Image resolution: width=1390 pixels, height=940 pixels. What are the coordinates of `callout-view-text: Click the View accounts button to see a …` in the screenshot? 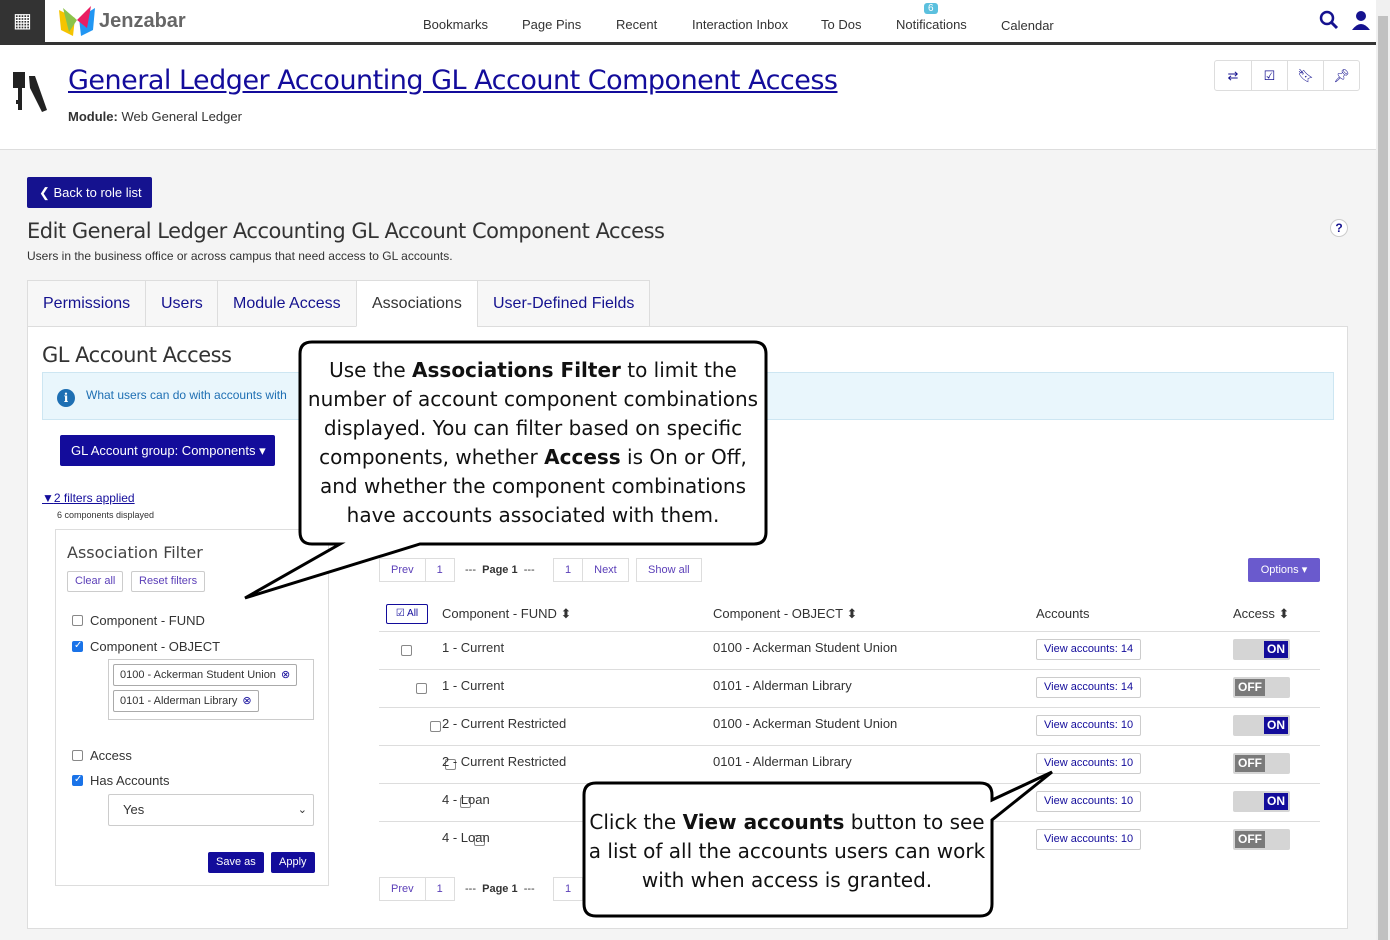 It's located at (787, 851).